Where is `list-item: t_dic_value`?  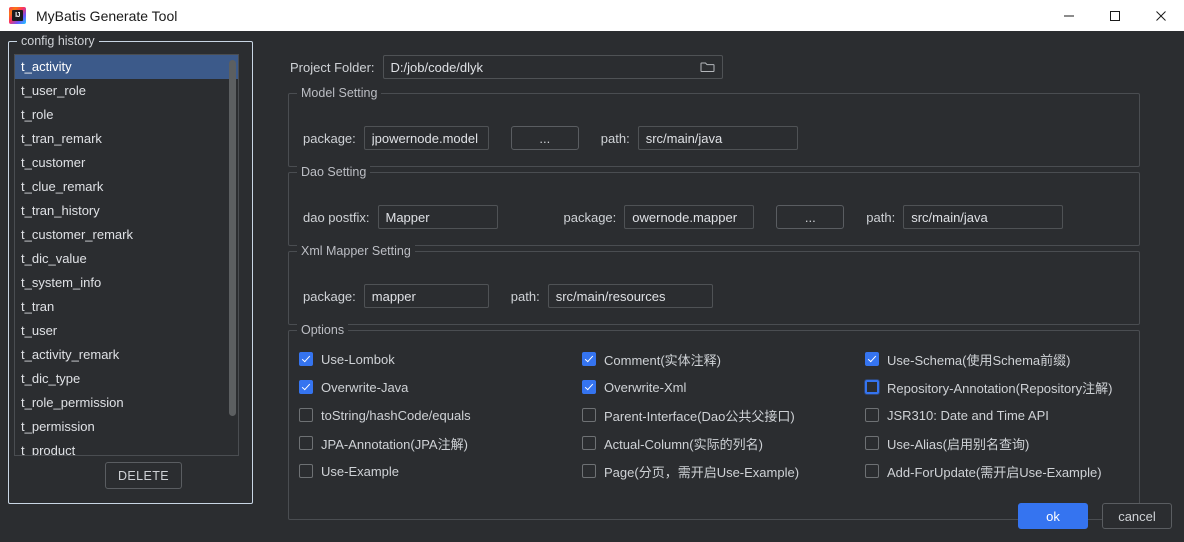 list-item: t_dic_value is located at coordinates (126, 259).